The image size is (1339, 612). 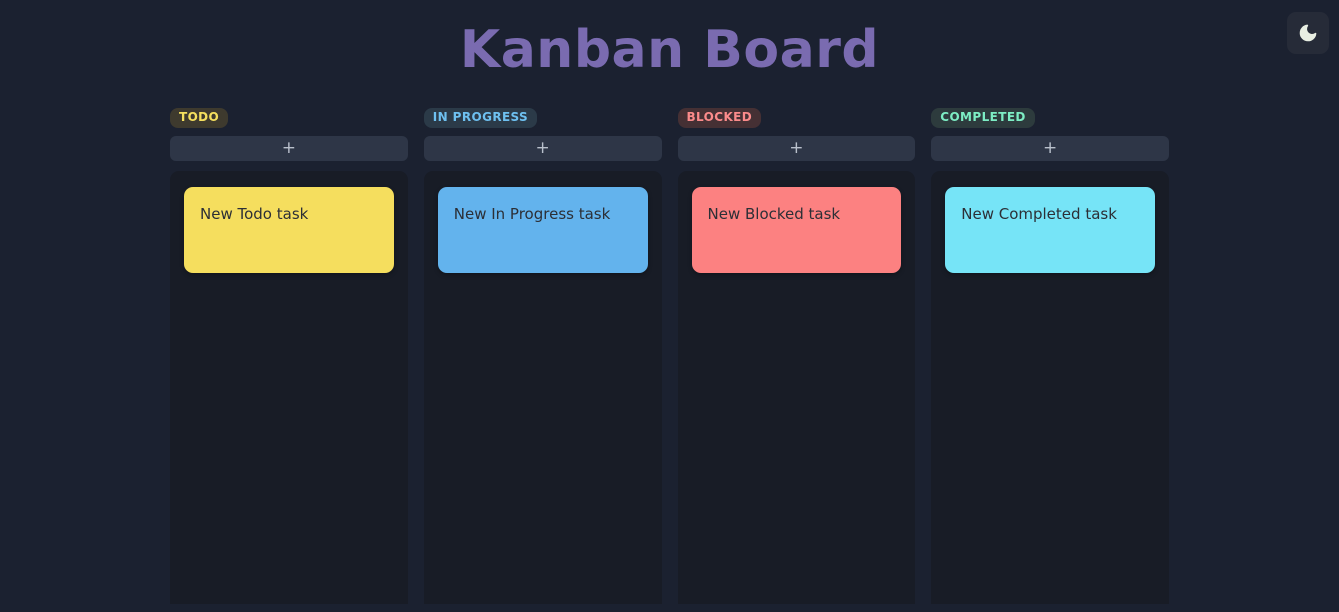 What do you see at coordinates (796, 388) in the screenshot?
I see `column-body-blocked: New Blocked task` at bounding box center [796, 388].